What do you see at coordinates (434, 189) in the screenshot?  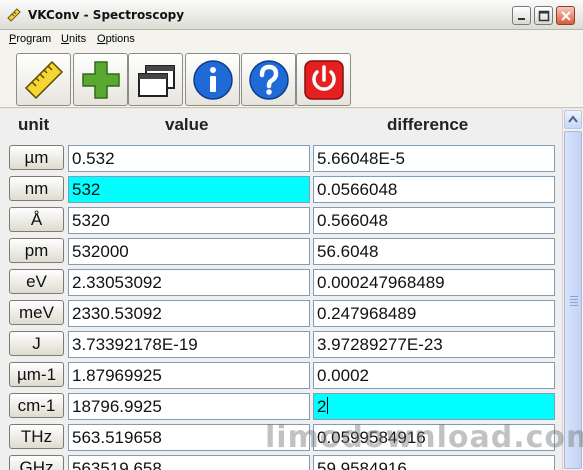 I see `difference-field: 0.0566048` at bounding box center [434, 189].